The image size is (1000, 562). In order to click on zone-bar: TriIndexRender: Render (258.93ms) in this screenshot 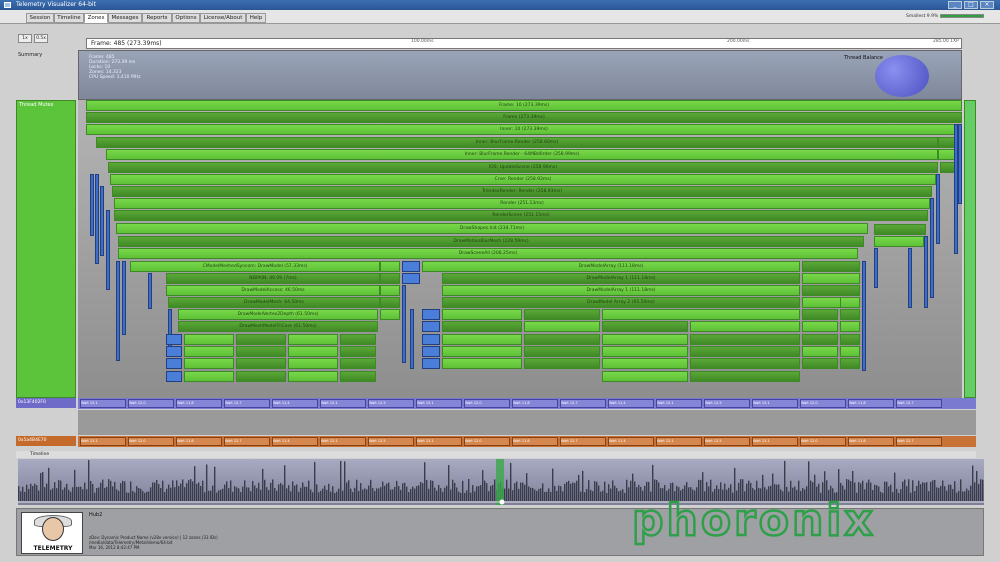, I will do `click(522, 191)`.